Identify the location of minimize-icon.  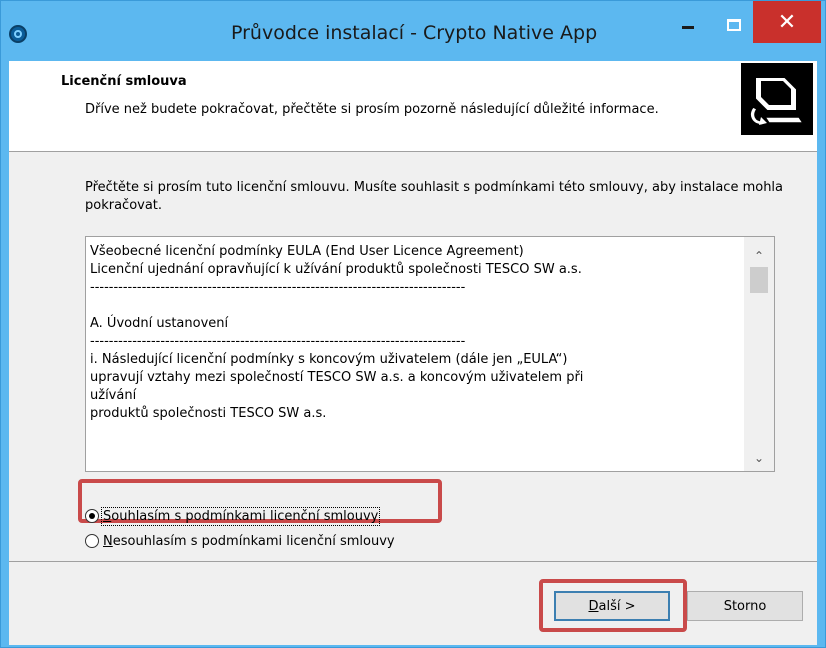
(688, 27).